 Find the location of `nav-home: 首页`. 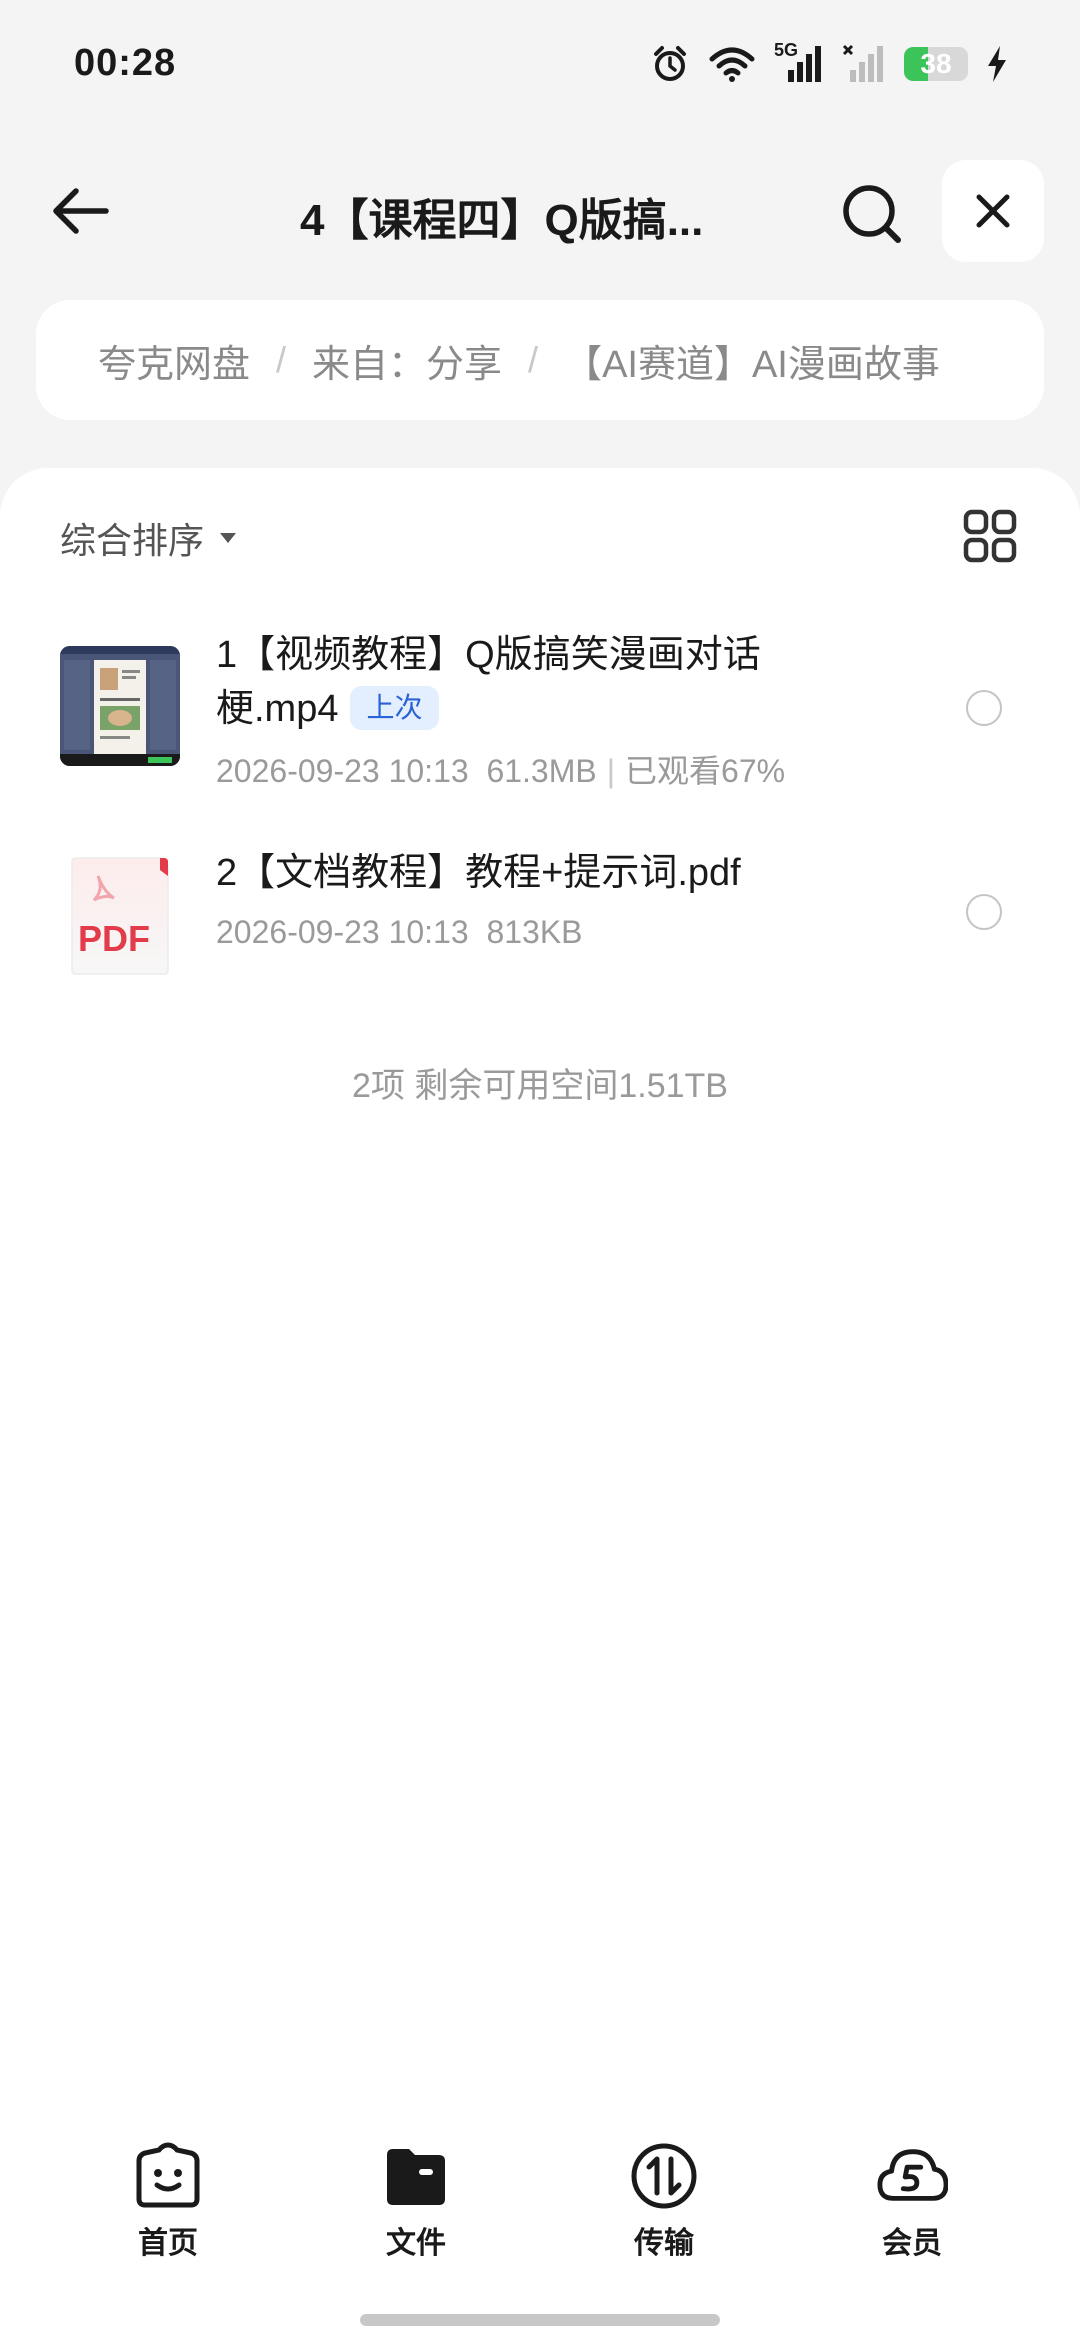

nav-home: 首页 is located at coordinates (168, 2201).